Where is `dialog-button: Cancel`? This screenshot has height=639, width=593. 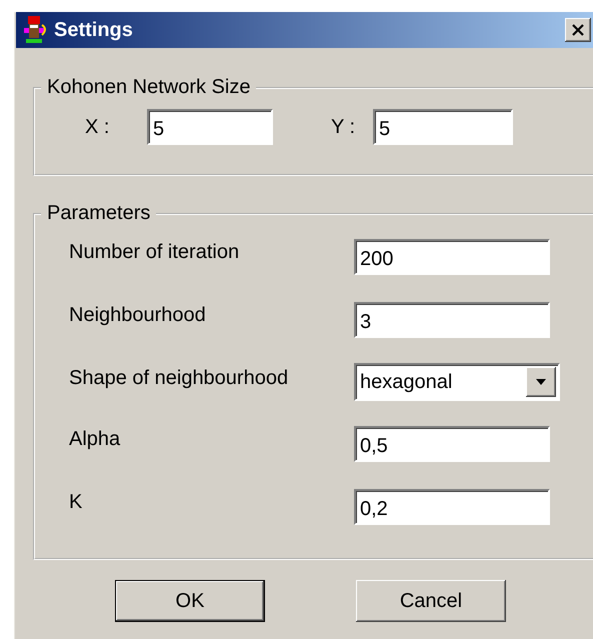 dialog-button: Cancel is located at coordinates (431, 601).